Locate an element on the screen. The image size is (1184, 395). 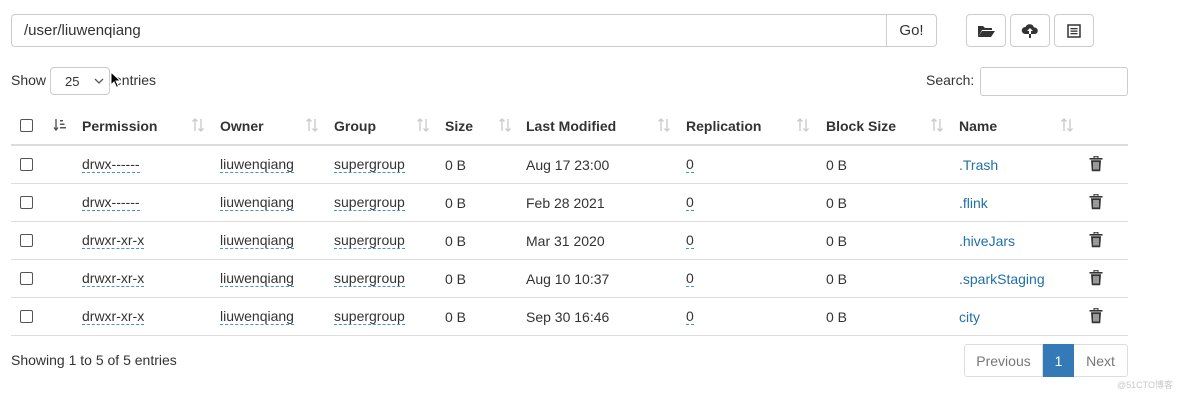
search-label: Search: is located at coordinates (950, 80).